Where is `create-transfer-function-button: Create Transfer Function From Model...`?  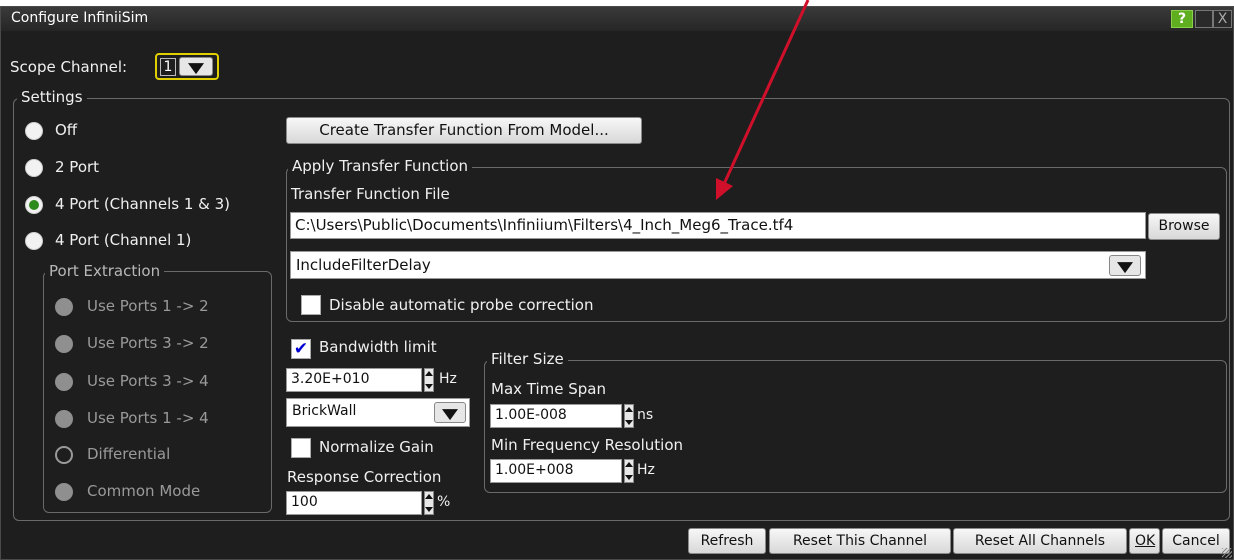
create-transfer-function-button: Create Transfer Function From Model... is located at coordinates (464, 130).